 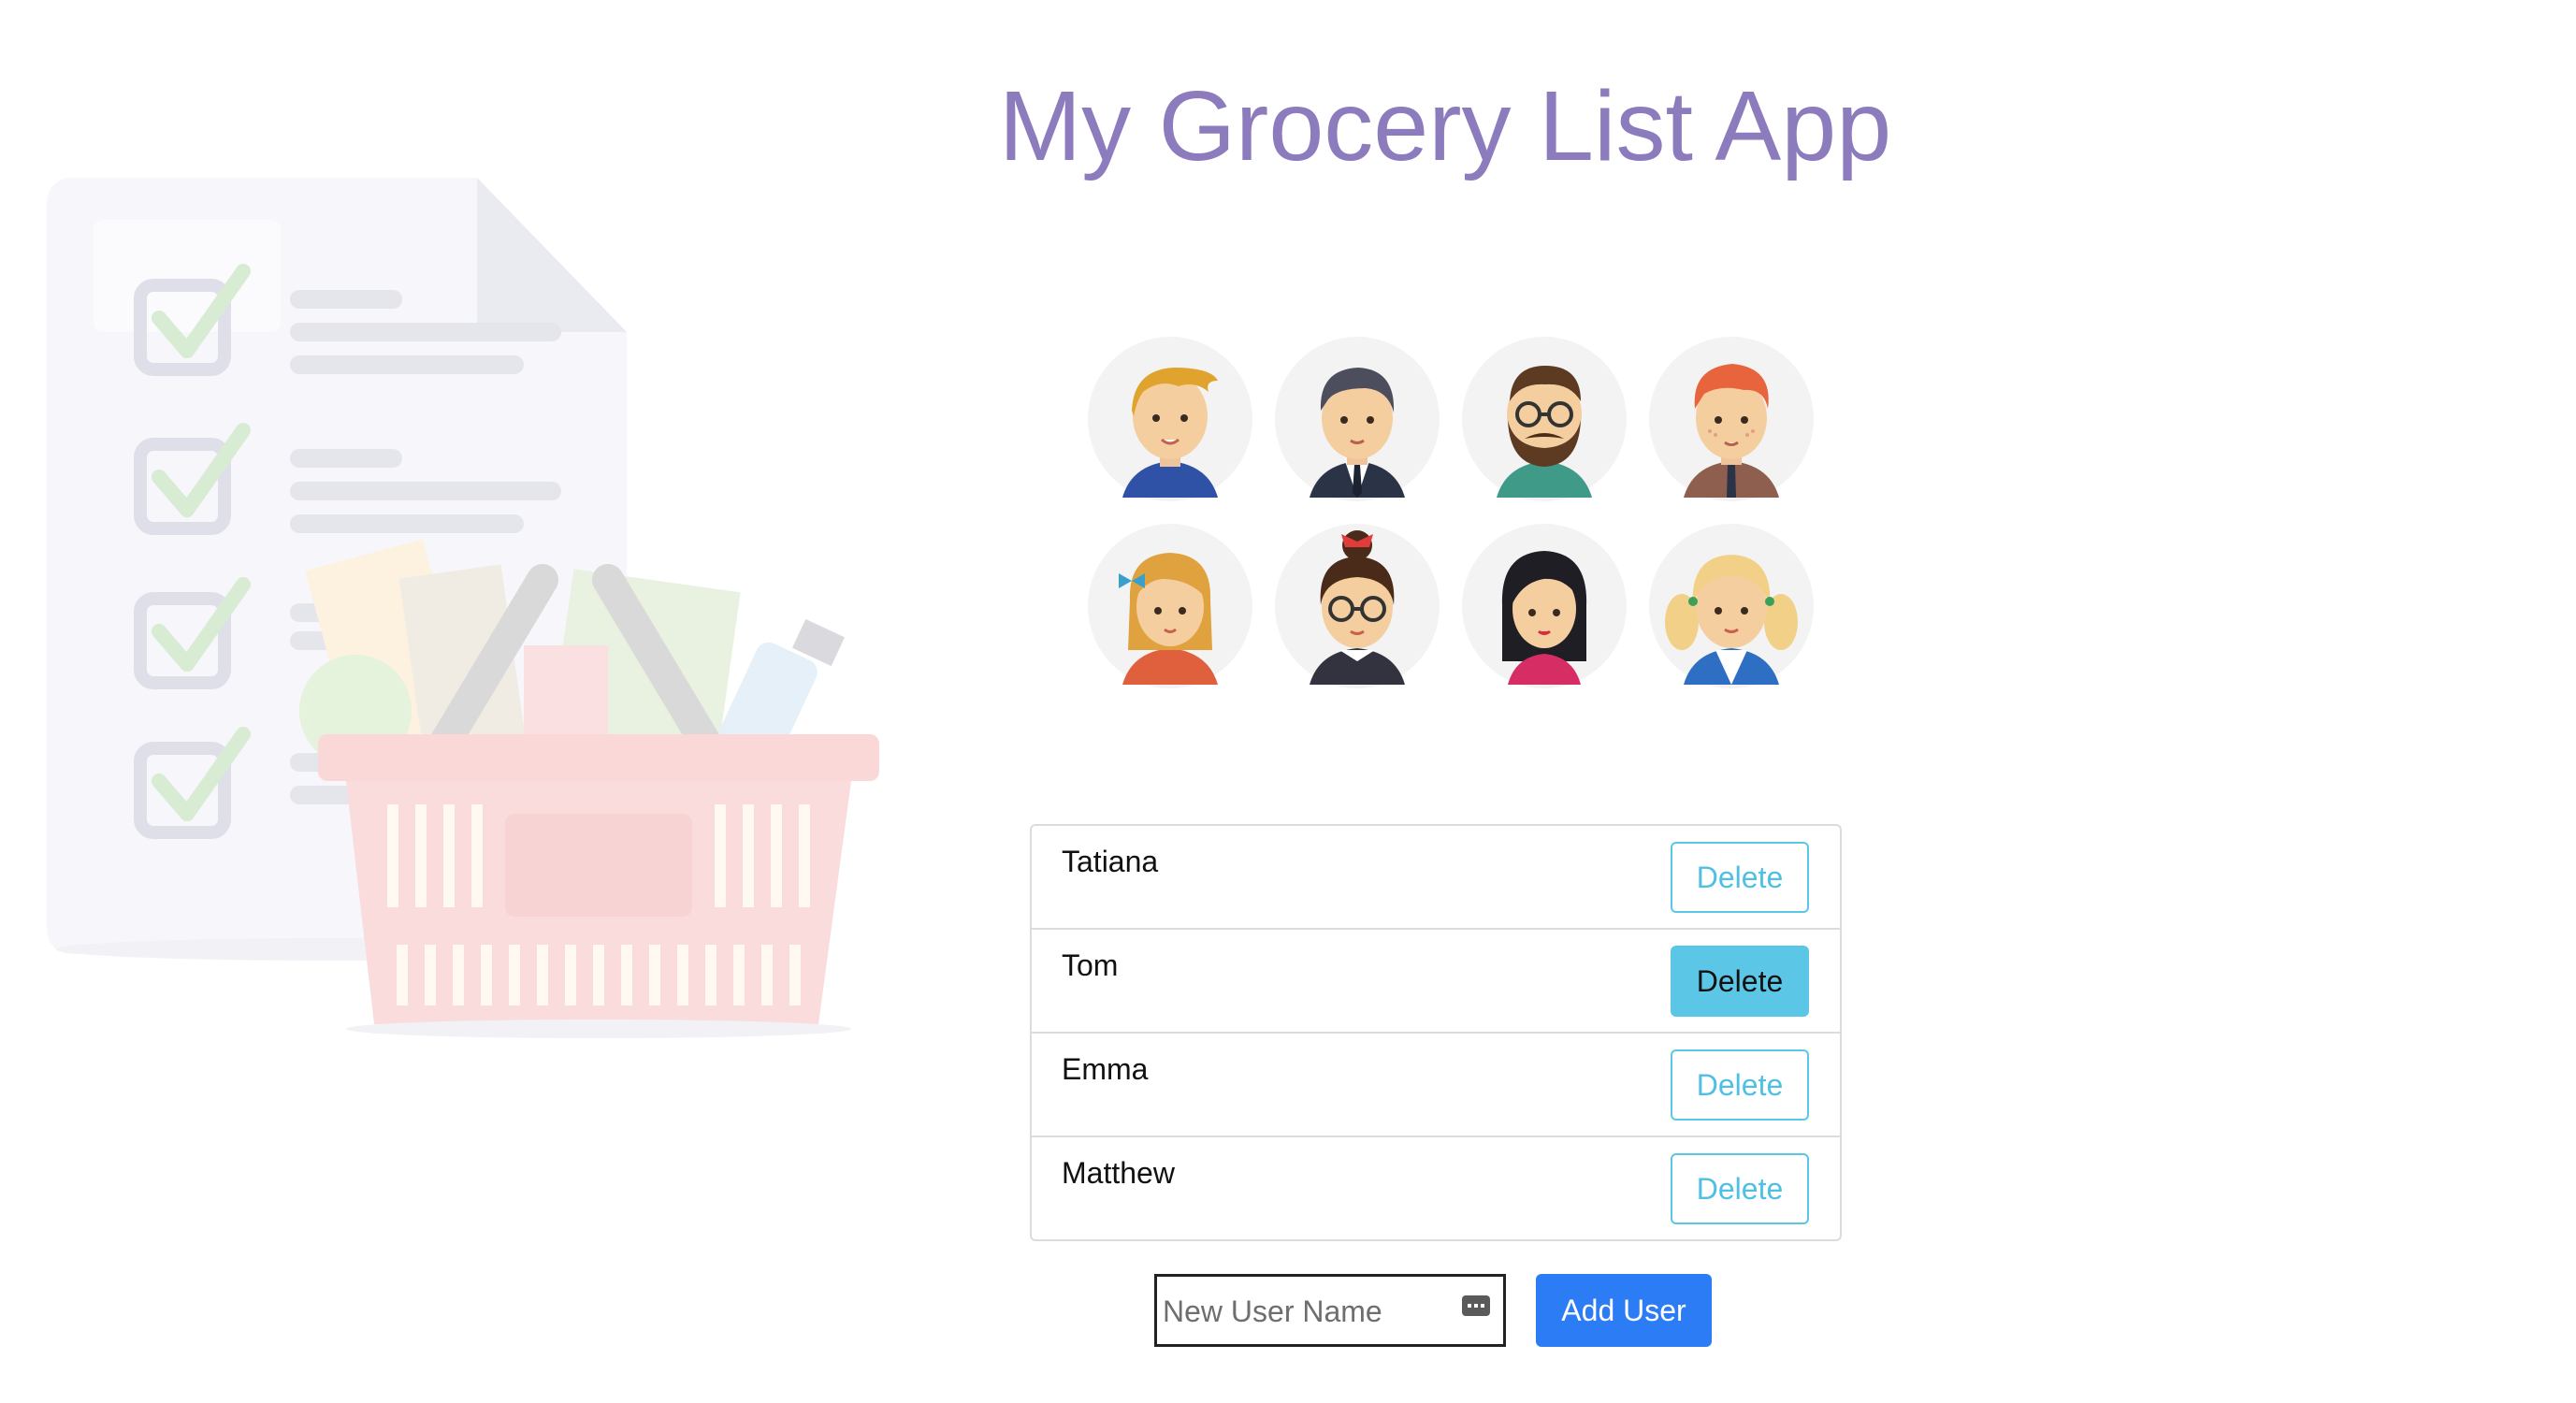 I want to click on user-row: Tom Delete, so click(x=1436, y=982).